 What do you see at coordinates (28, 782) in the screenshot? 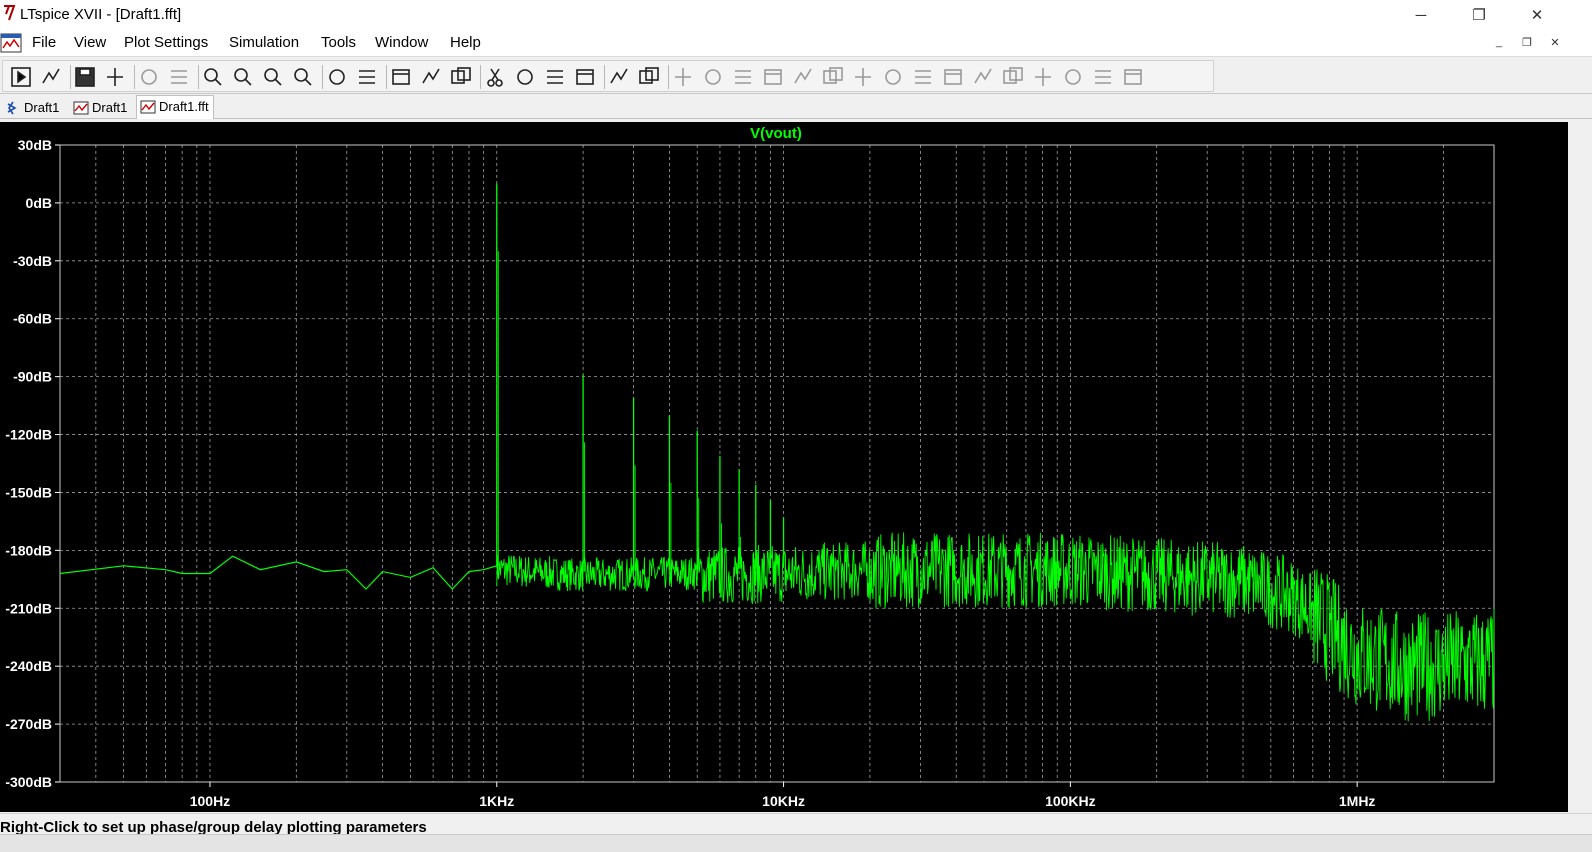
I see `y-tick-label: -300dB` at bounding box center [28, 782].